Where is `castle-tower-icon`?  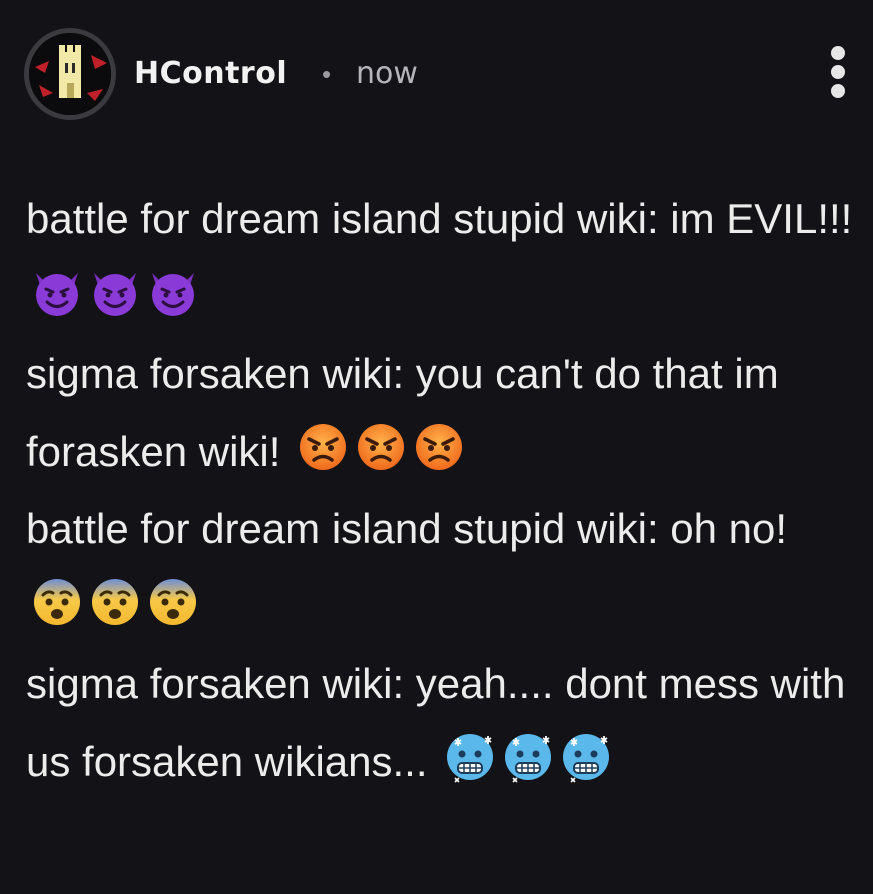
castle-tower-icon is located at coordinates (70, 74).